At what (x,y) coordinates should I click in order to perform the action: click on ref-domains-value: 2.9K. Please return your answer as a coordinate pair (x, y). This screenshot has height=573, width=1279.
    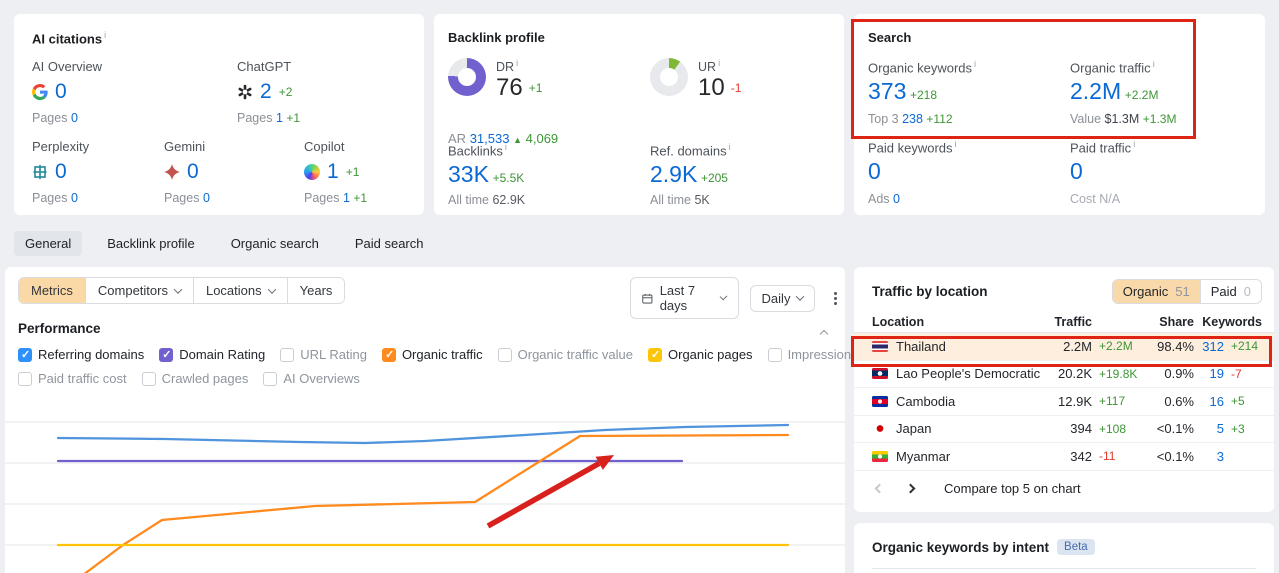
    Looking at the image, I should click on (673, 174).